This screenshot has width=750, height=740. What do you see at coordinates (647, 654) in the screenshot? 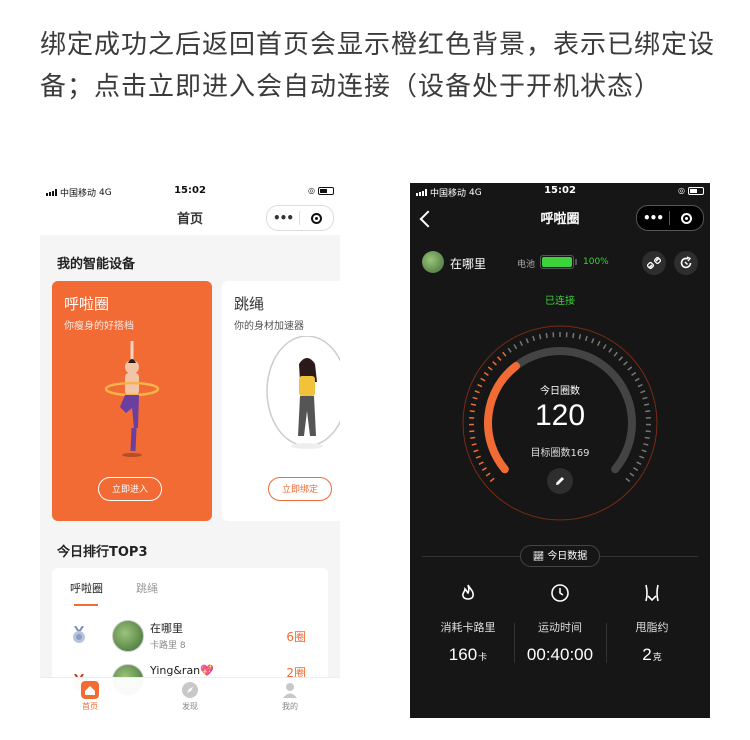
I see `stat-value: 2` at bounding box center [647, 654].